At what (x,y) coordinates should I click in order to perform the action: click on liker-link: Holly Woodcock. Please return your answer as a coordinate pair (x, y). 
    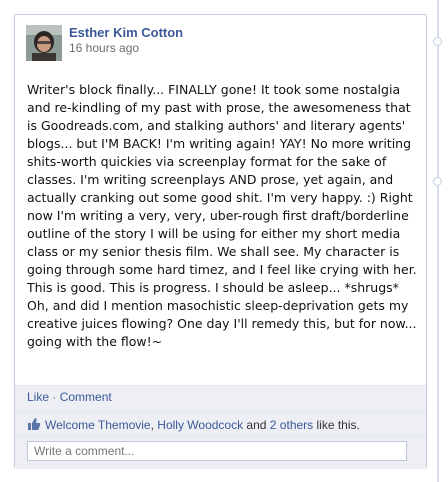
    Looking at the image, I should click on (200, 425).